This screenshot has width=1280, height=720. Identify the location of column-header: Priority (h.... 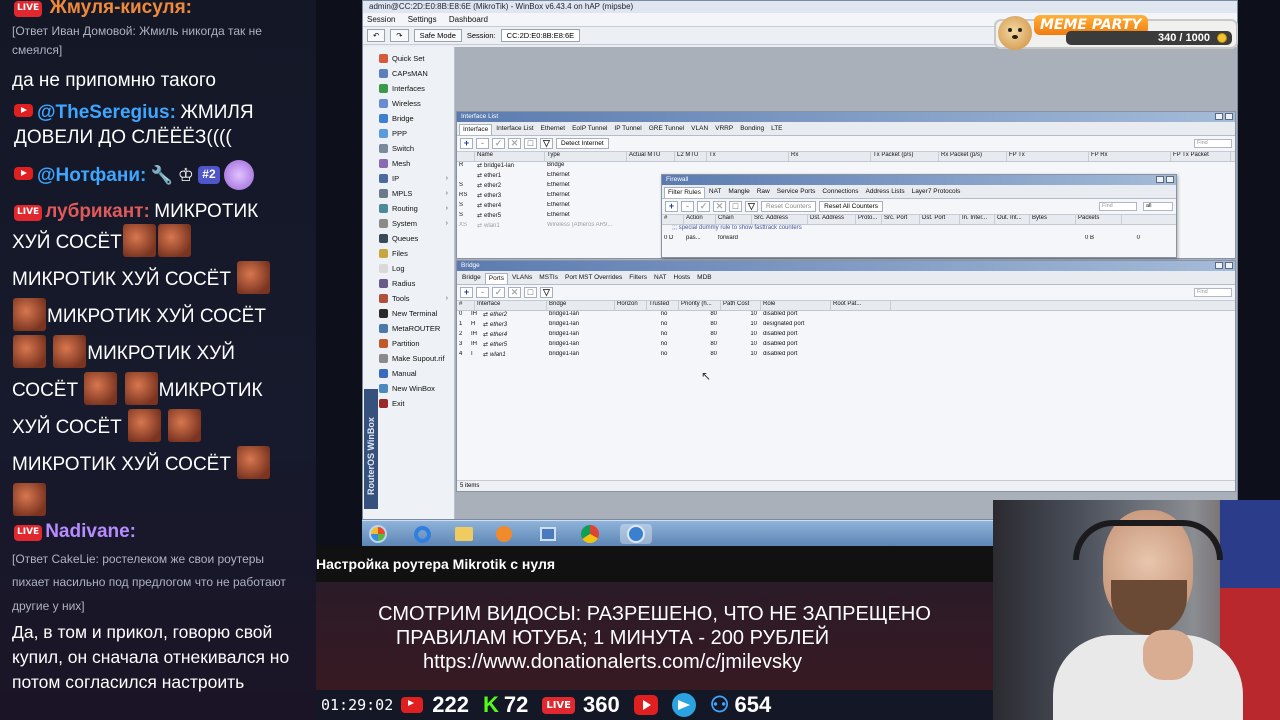
(700, 305).